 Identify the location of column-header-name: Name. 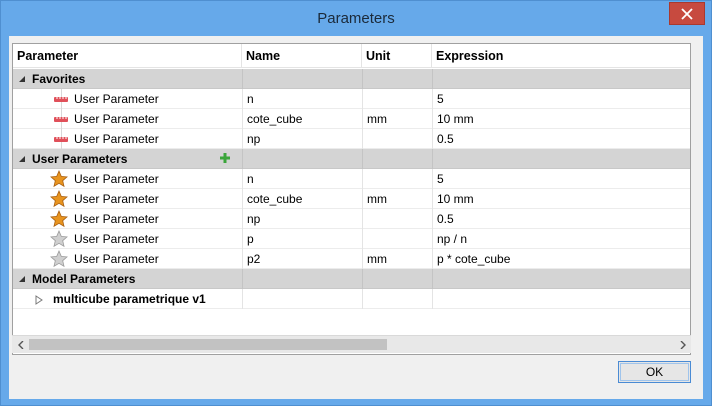
(302, 56).